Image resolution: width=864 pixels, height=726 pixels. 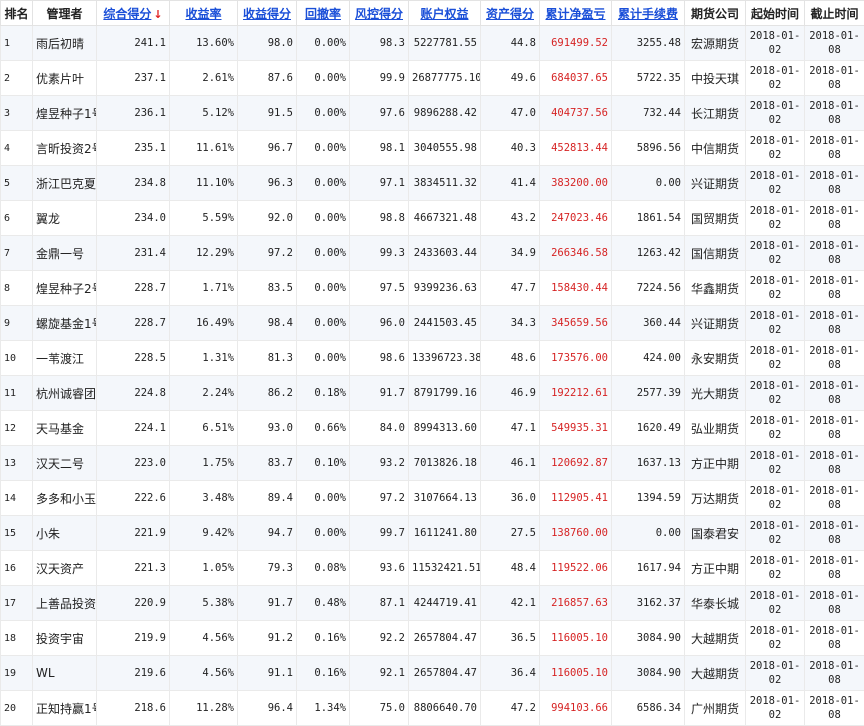 I want to click on cell-asset-score: 48.4, so click(x=510, y=568).